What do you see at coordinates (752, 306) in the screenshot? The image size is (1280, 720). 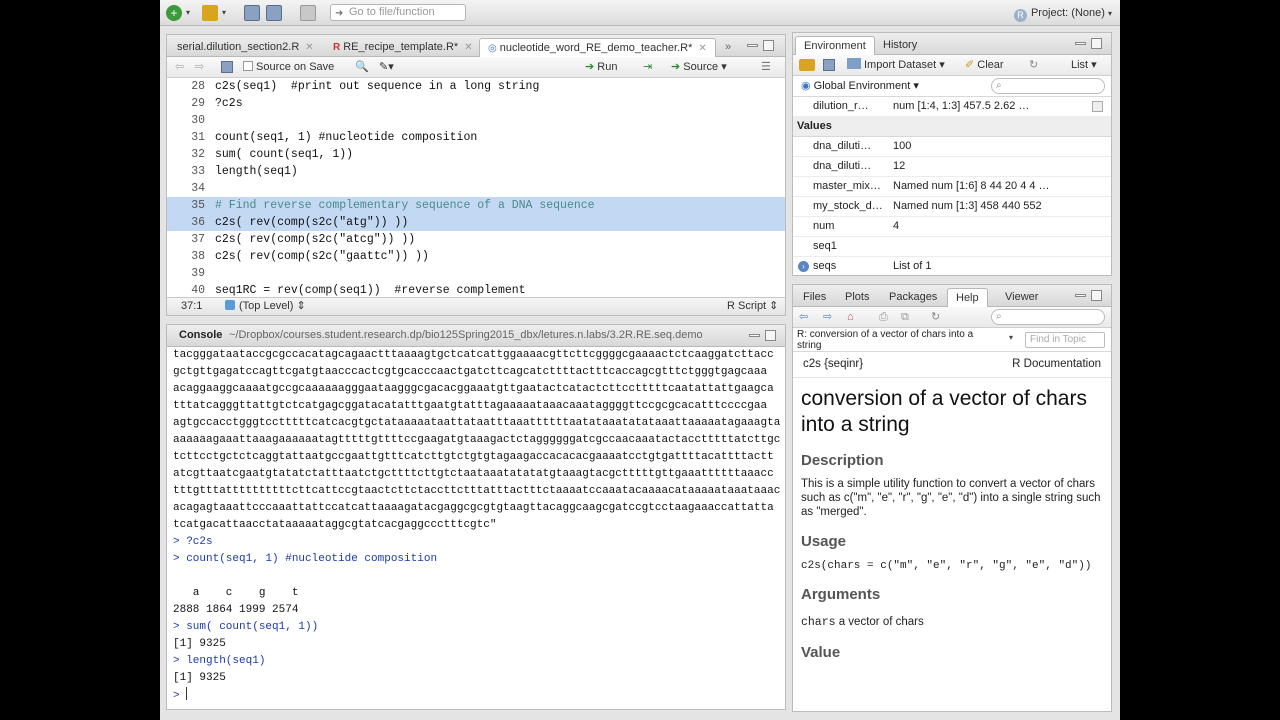 I see `file-type-dropdown: R Script ⇕` at bounding box center [752, 306].